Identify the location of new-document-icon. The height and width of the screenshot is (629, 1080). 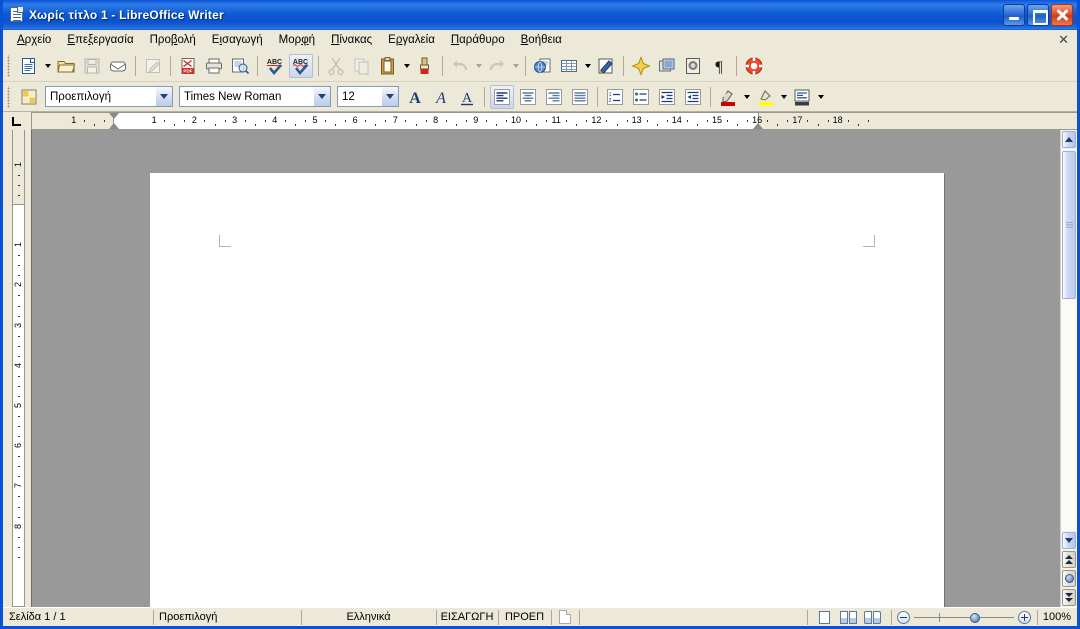
(29, 66).